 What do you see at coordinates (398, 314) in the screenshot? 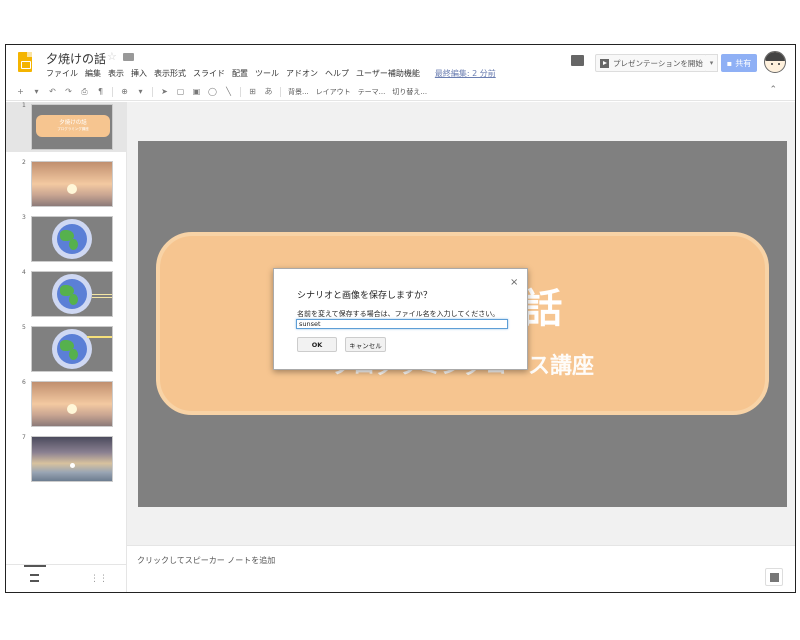
I see `dialog-message: 名前を変えて保存する場合は、ファイル名を入力してください。` at bounding box center [398, 314].